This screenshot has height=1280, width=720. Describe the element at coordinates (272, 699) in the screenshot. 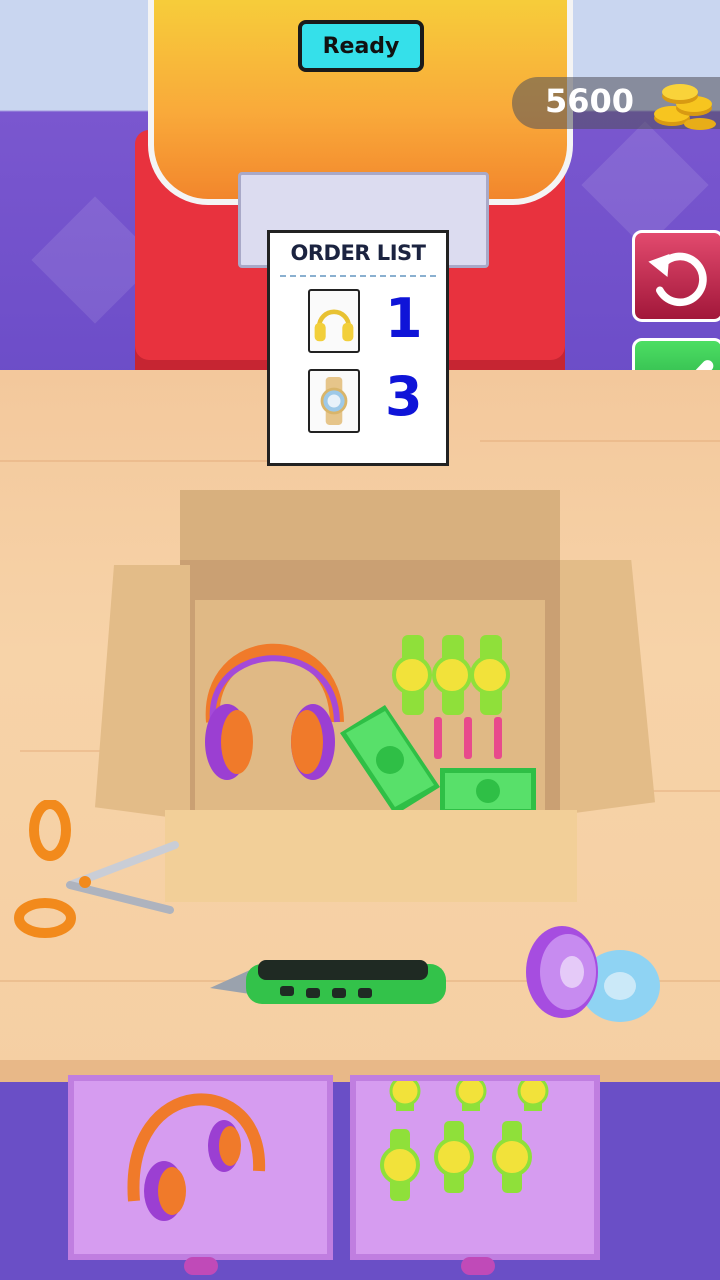

I see `headphones-item` at that location.